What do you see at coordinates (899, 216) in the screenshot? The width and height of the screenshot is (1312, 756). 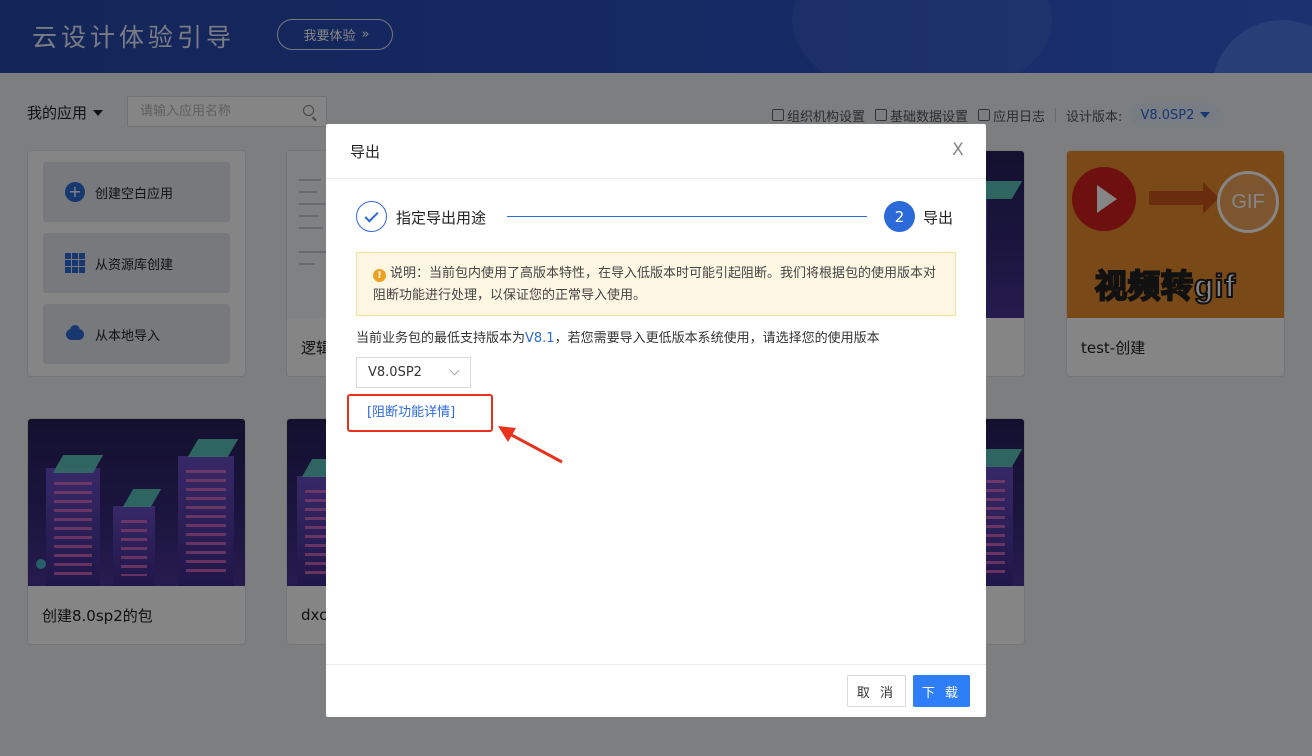 I see `step2-number: 2` at bounding box center [899, 216].